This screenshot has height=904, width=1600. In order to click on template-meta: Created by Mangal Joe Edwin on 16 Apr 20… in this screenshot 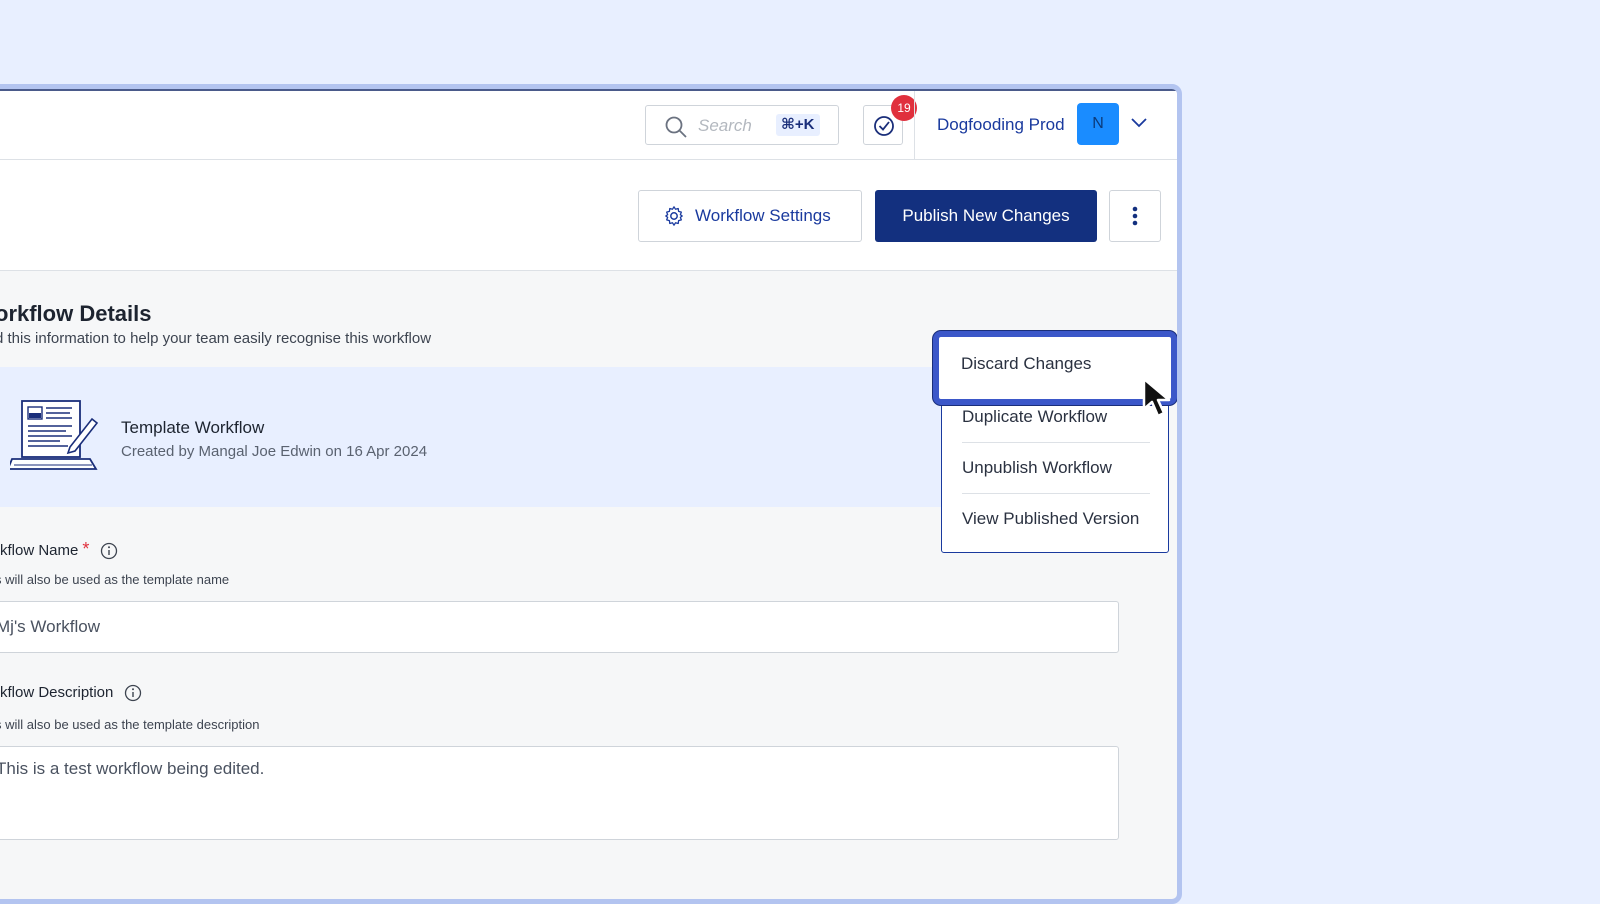, I will do `click(274, 451)`.